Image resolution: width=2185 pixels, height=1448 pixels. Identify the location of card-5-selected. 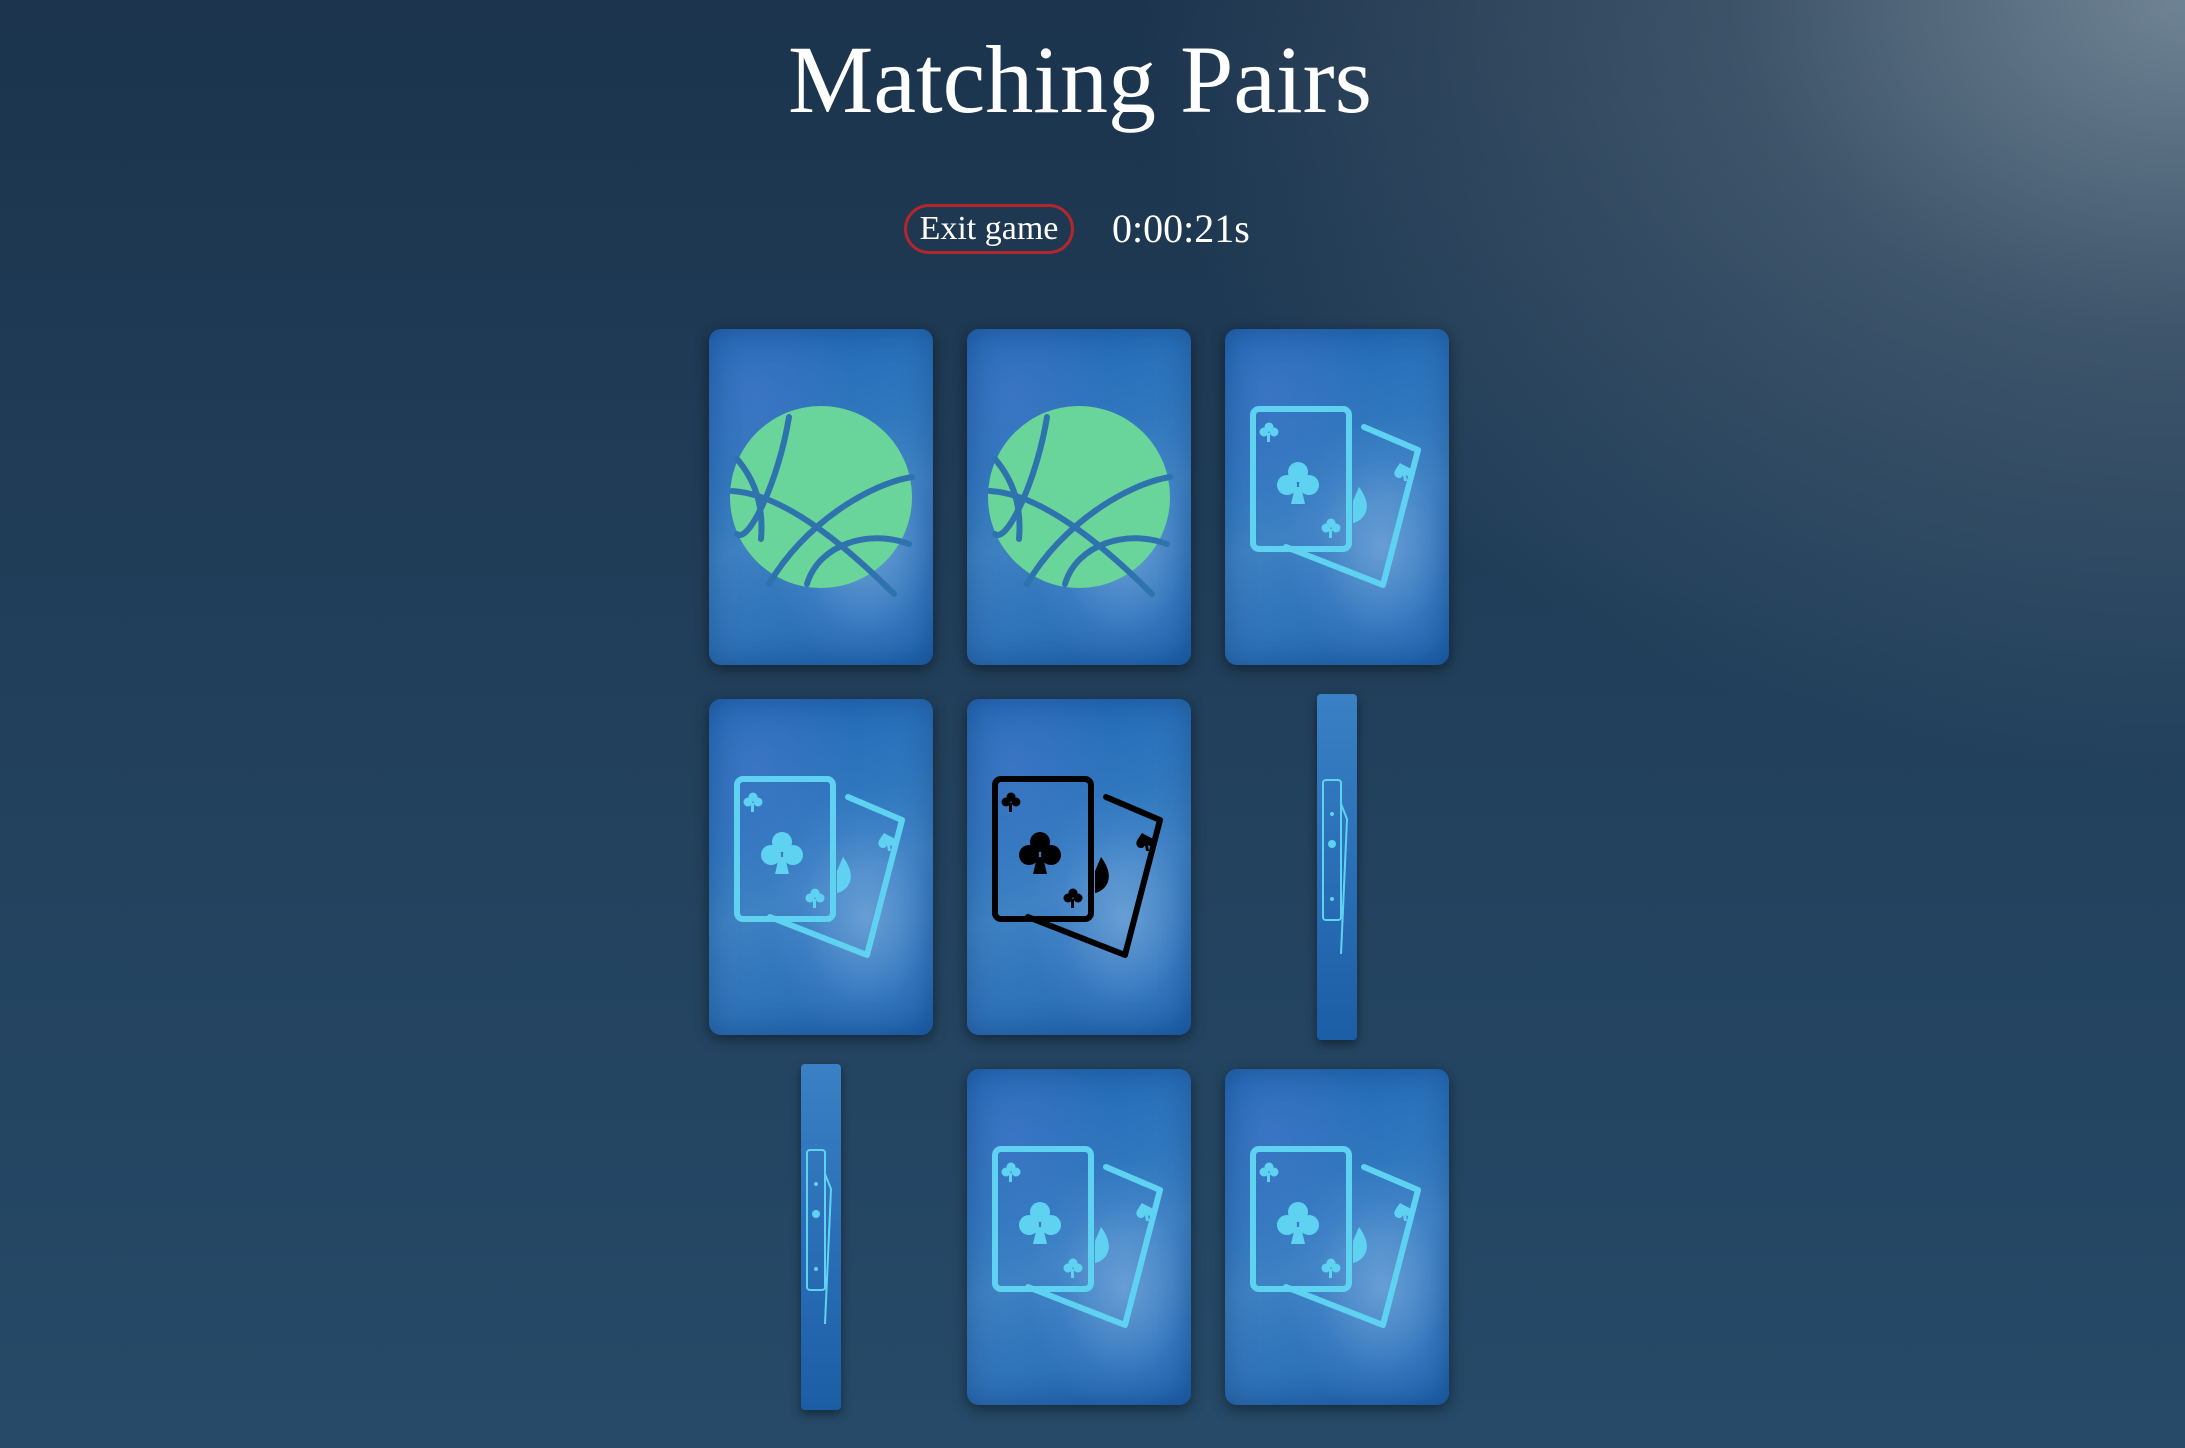
(1079, 867).